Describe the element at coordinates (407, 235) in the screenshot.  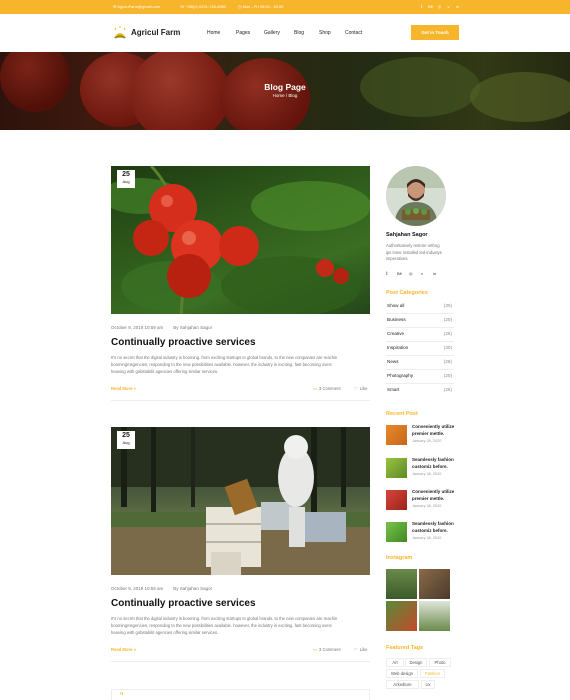
I see `author-name: Sahjahan Sagor` at that location.